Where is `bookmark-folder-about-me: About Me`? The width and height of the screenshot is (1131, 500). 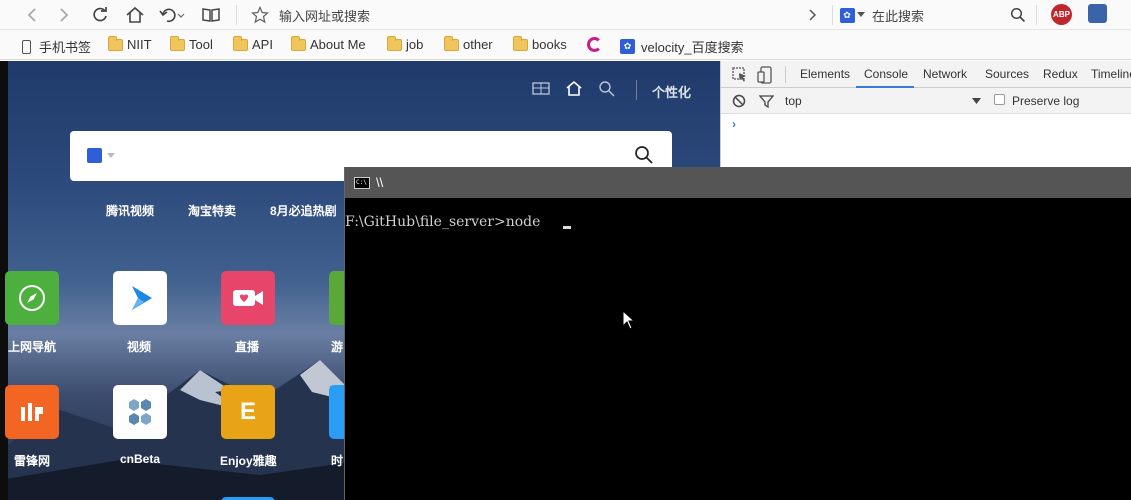
bookmark-folder-about-me: About Me is located at coordinates (328, 43).